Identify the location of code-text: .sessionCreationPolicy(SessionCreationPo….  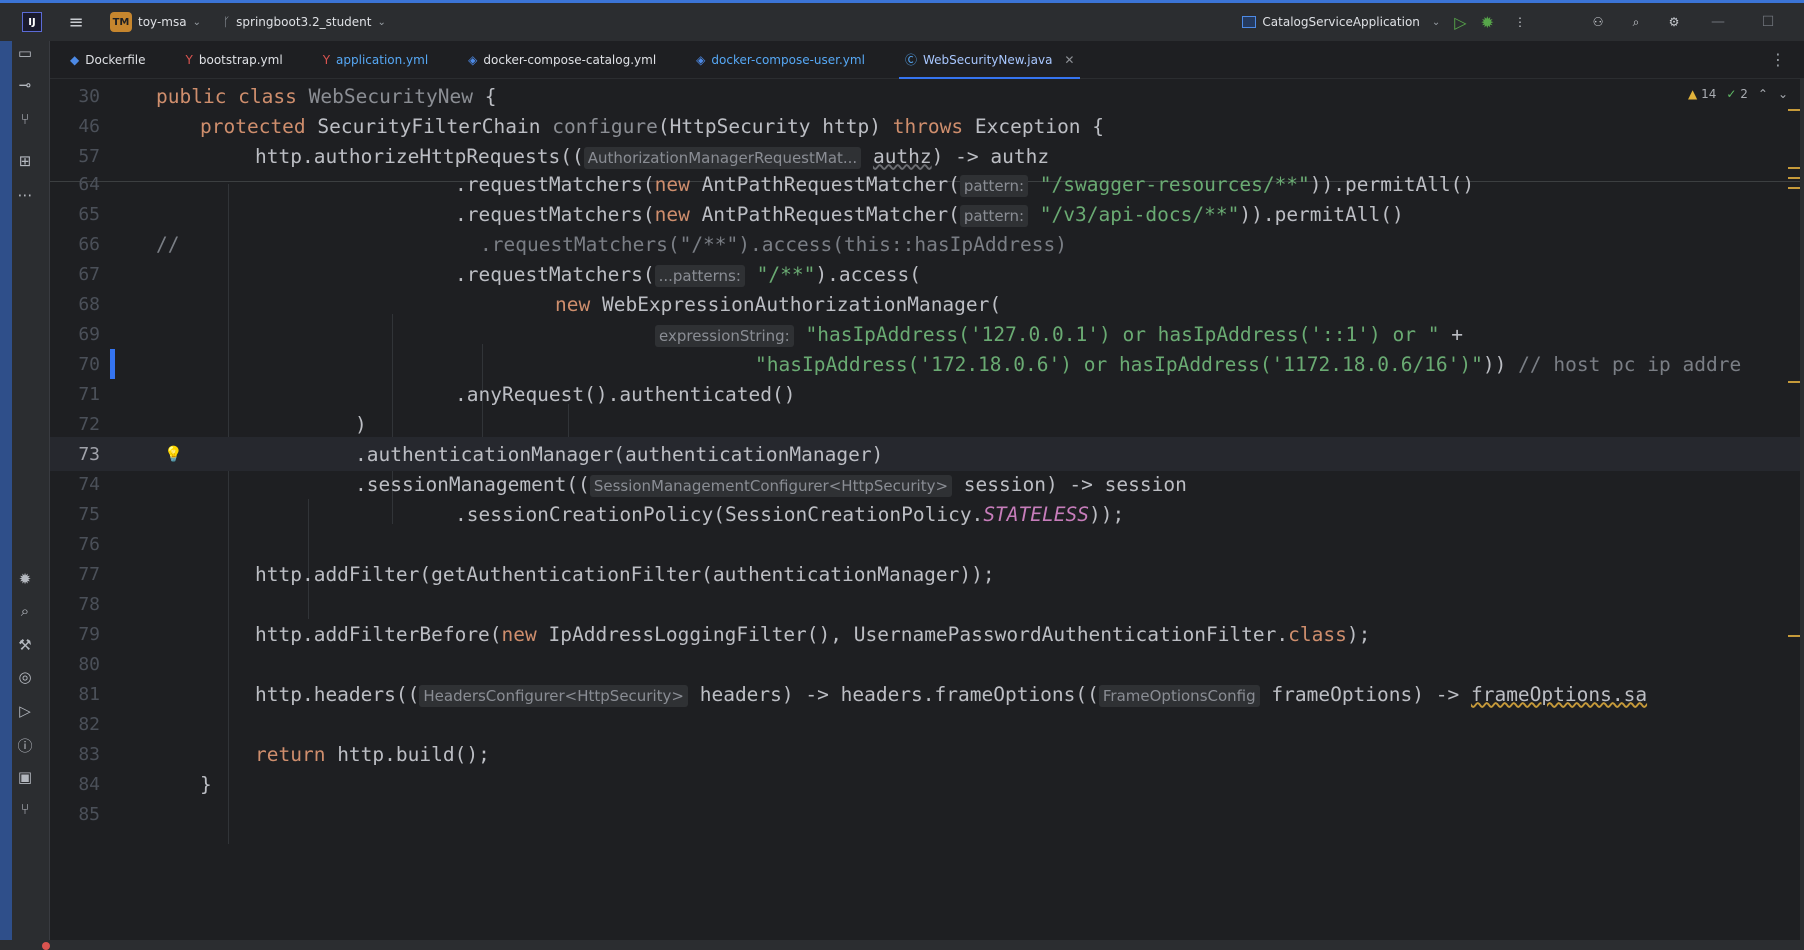
(790, 514).